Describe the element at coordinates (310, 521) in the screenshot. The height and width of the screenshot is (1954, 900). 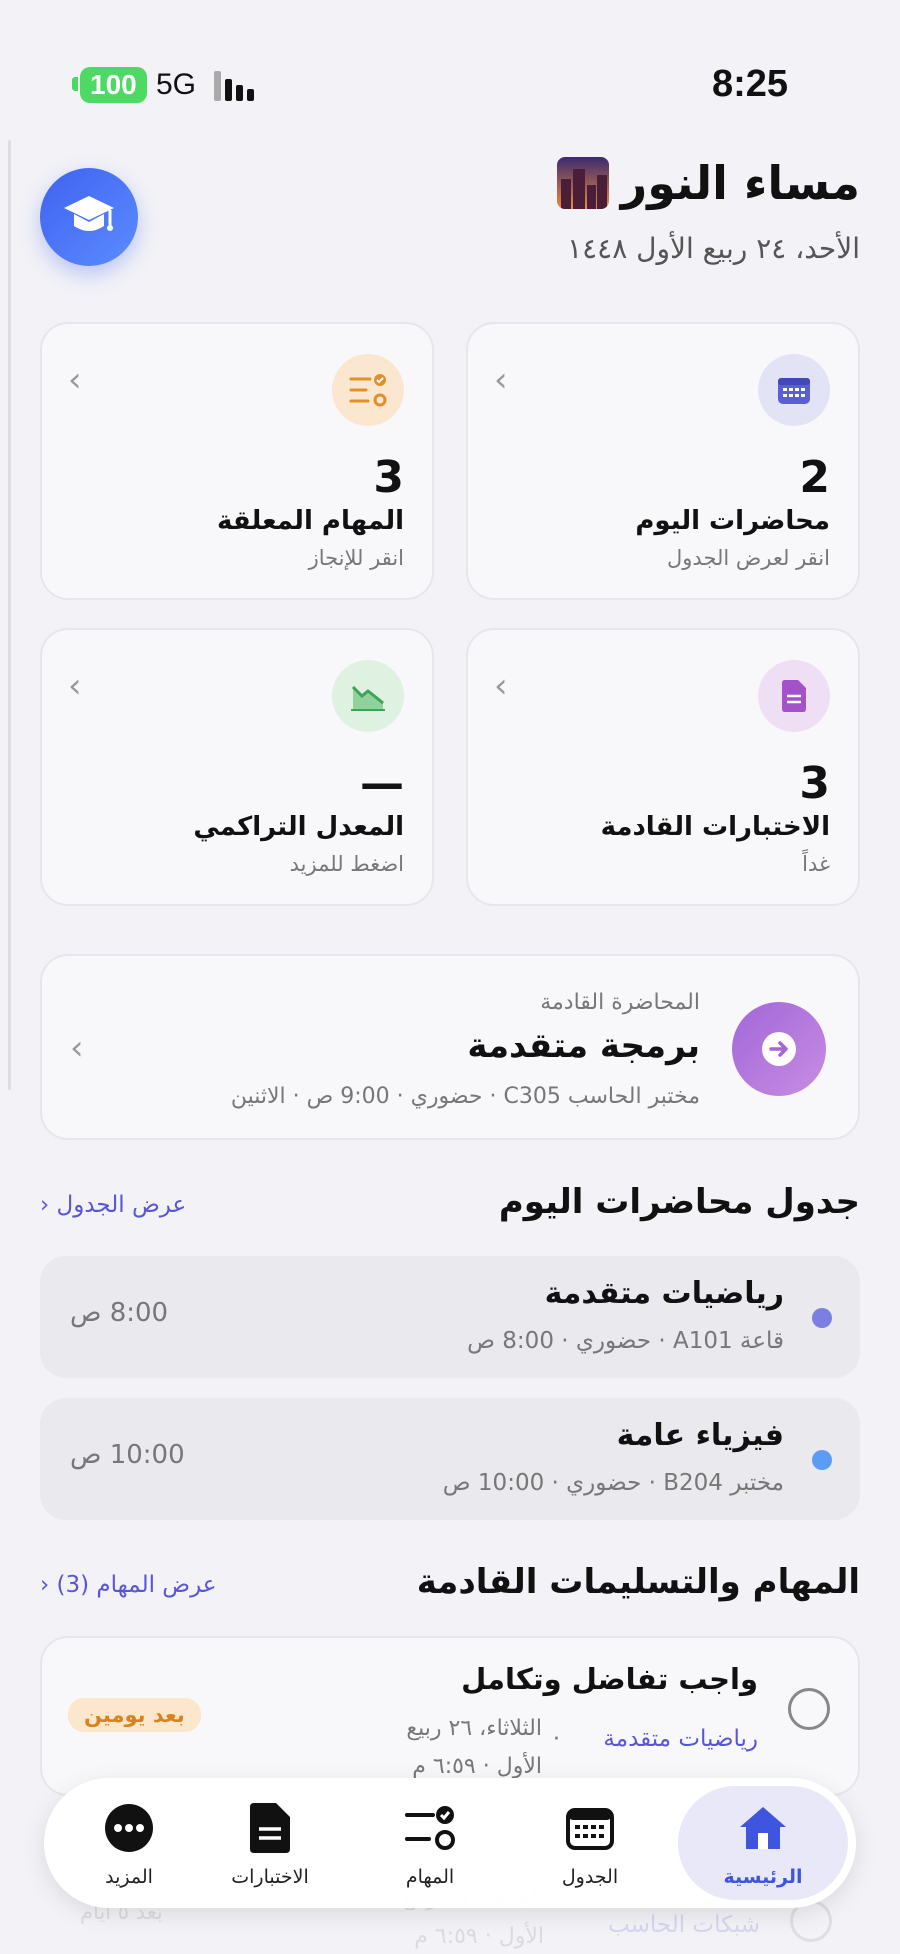
I see `stat-title: المهام المعلقة` at that location.